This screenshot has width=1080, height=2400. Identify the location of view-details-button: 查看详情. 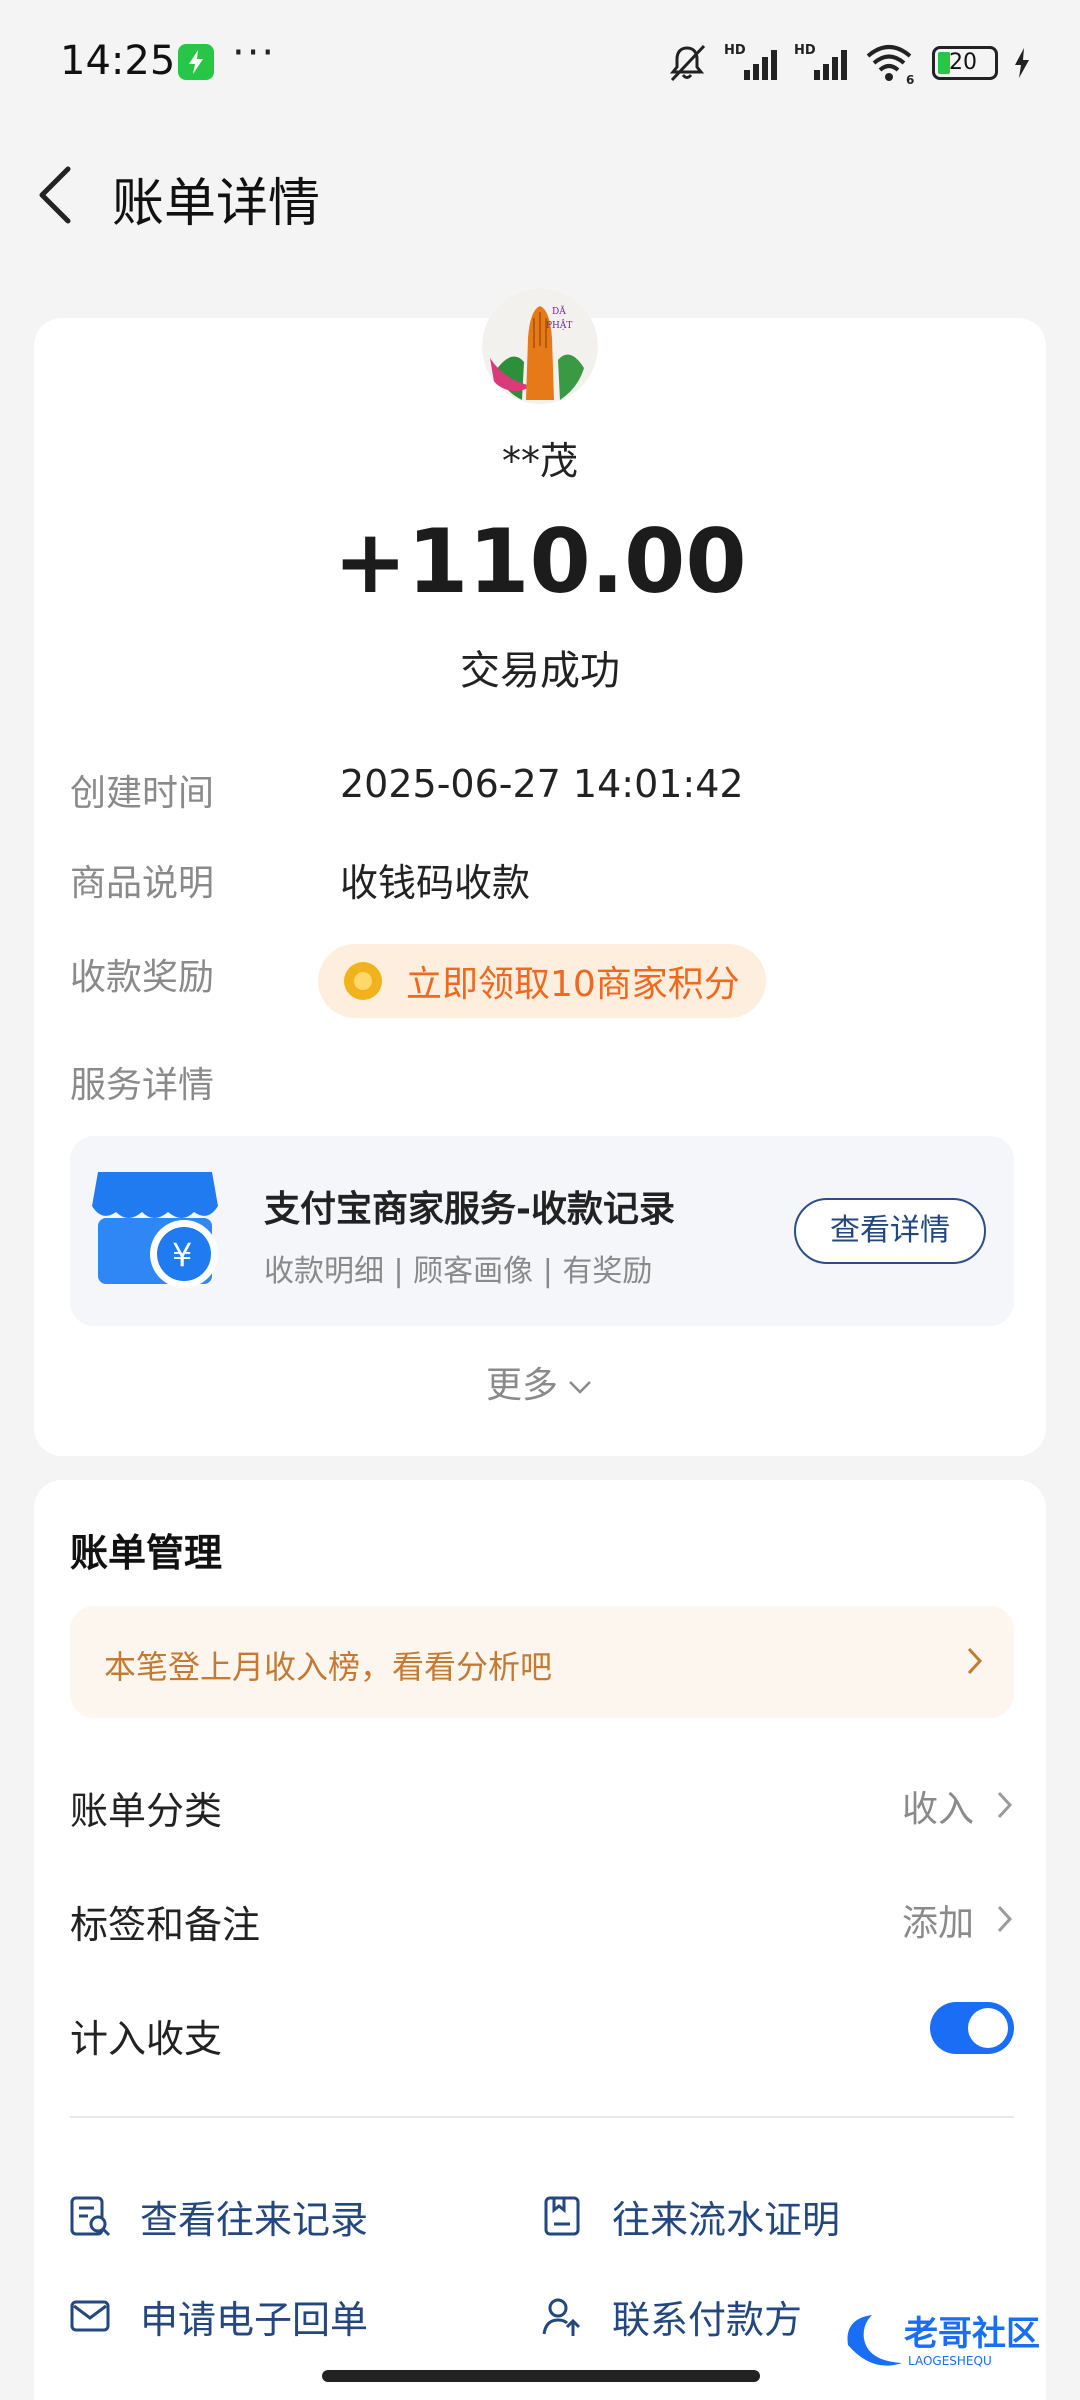
(890, 1231).